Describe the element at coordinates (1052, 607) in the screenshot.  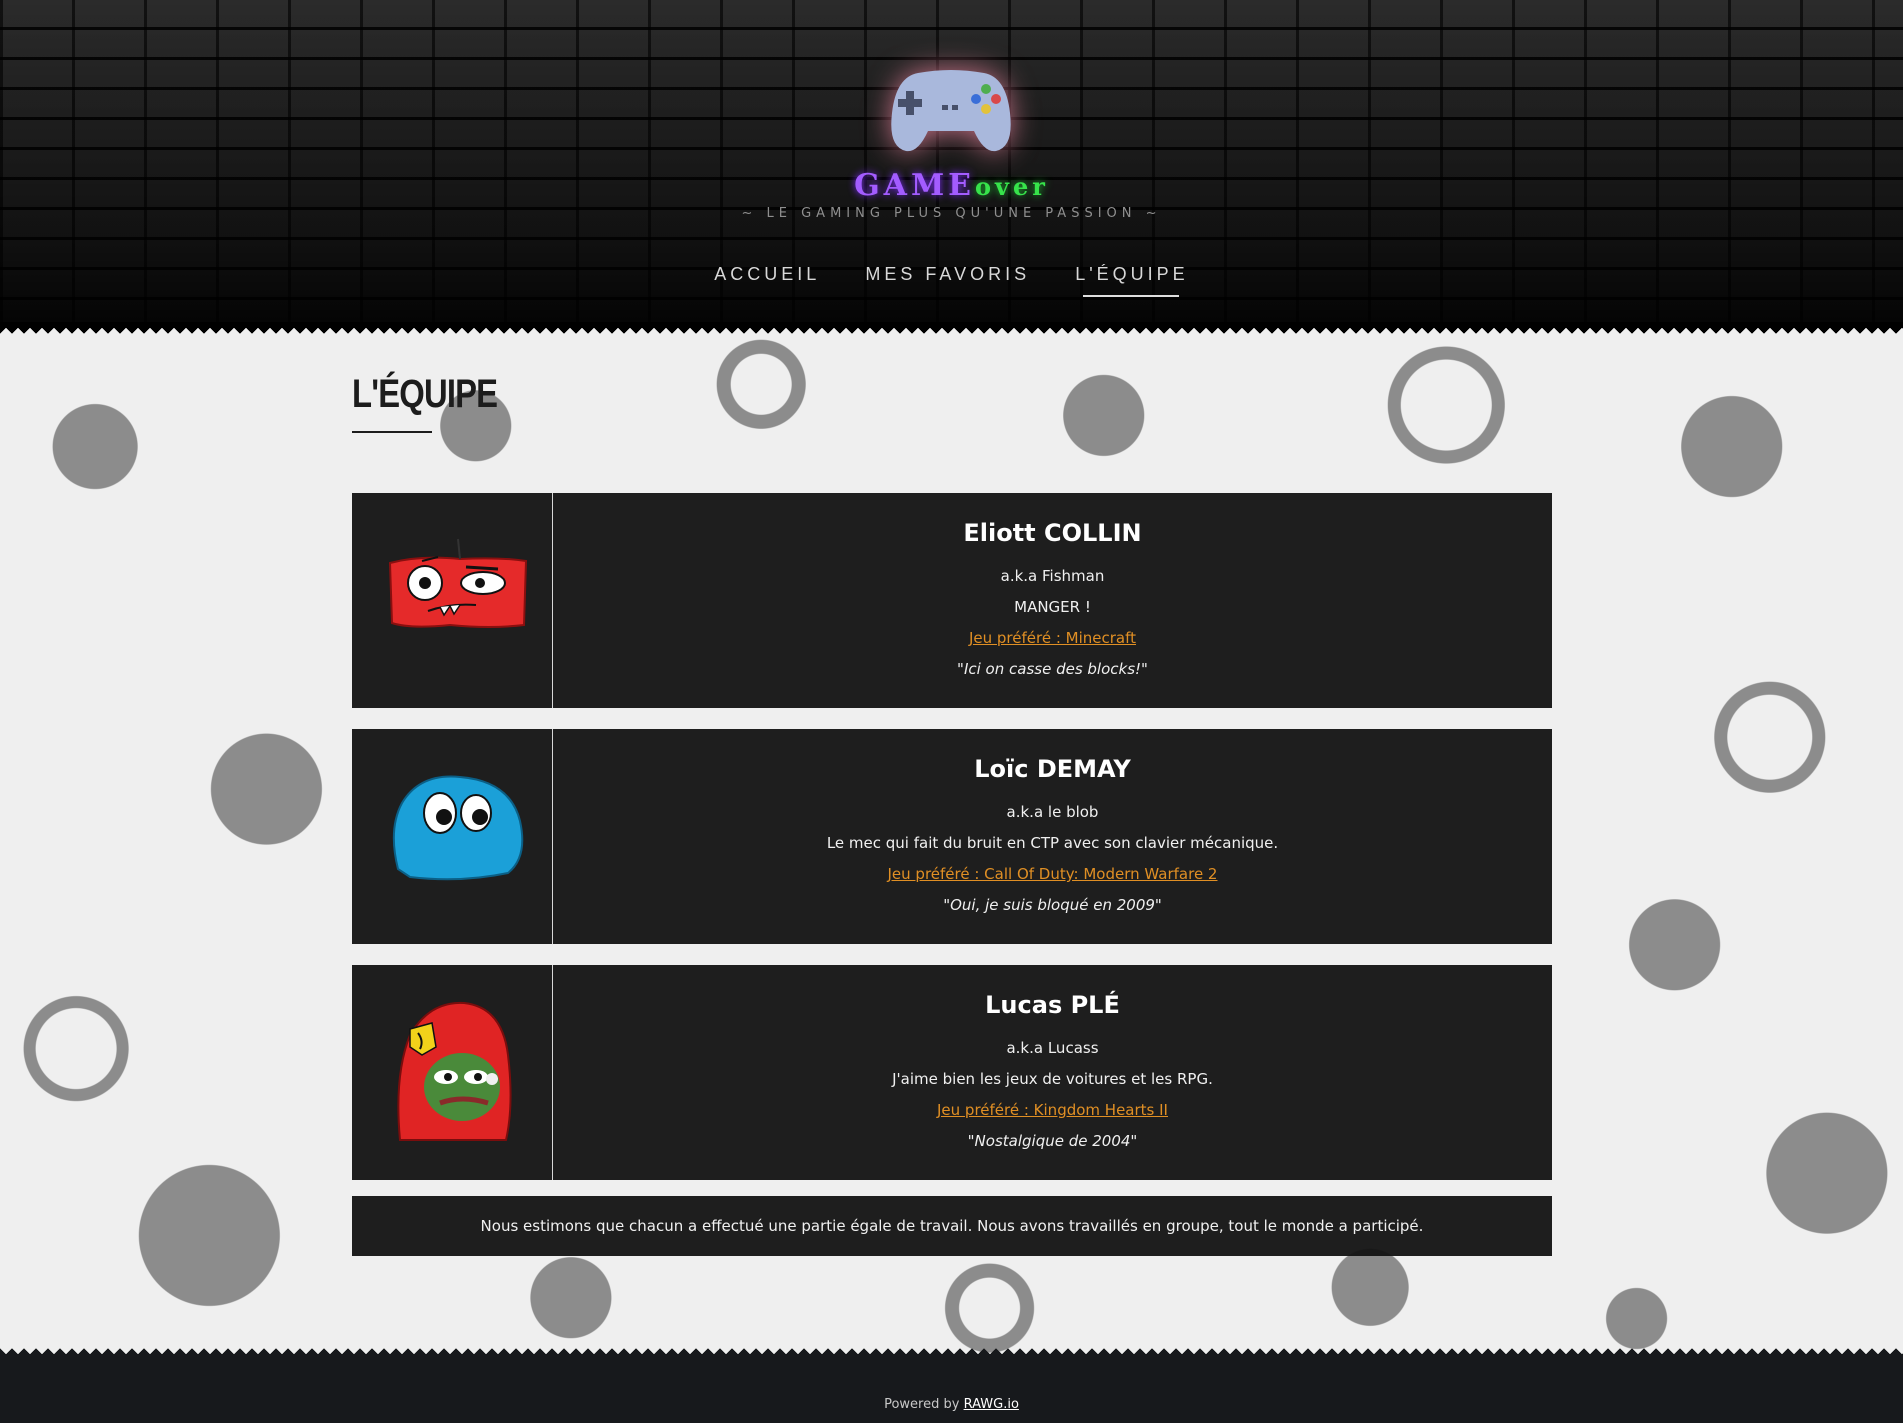
I see `member-description: MANGER !` at that location.